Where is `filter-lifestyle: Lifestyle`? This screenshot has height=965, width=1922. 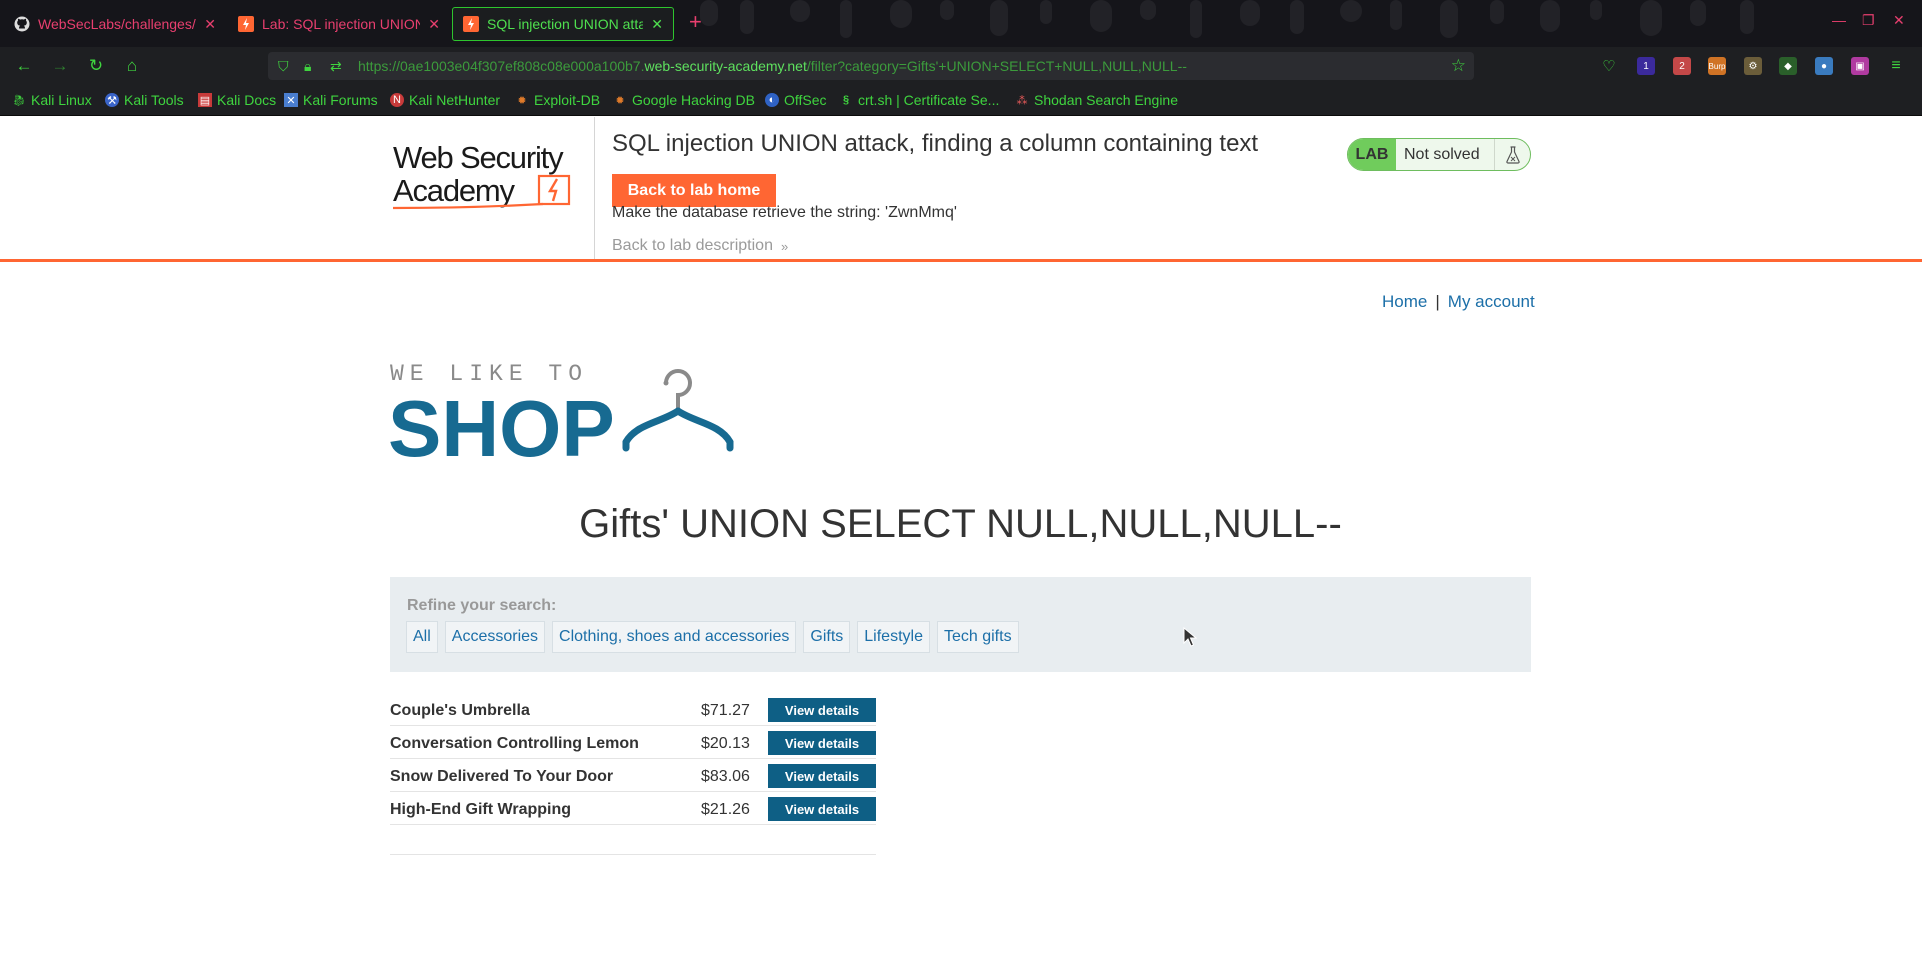 filter-lifestyle: Lifestyle is located at coordinates (893, 637).